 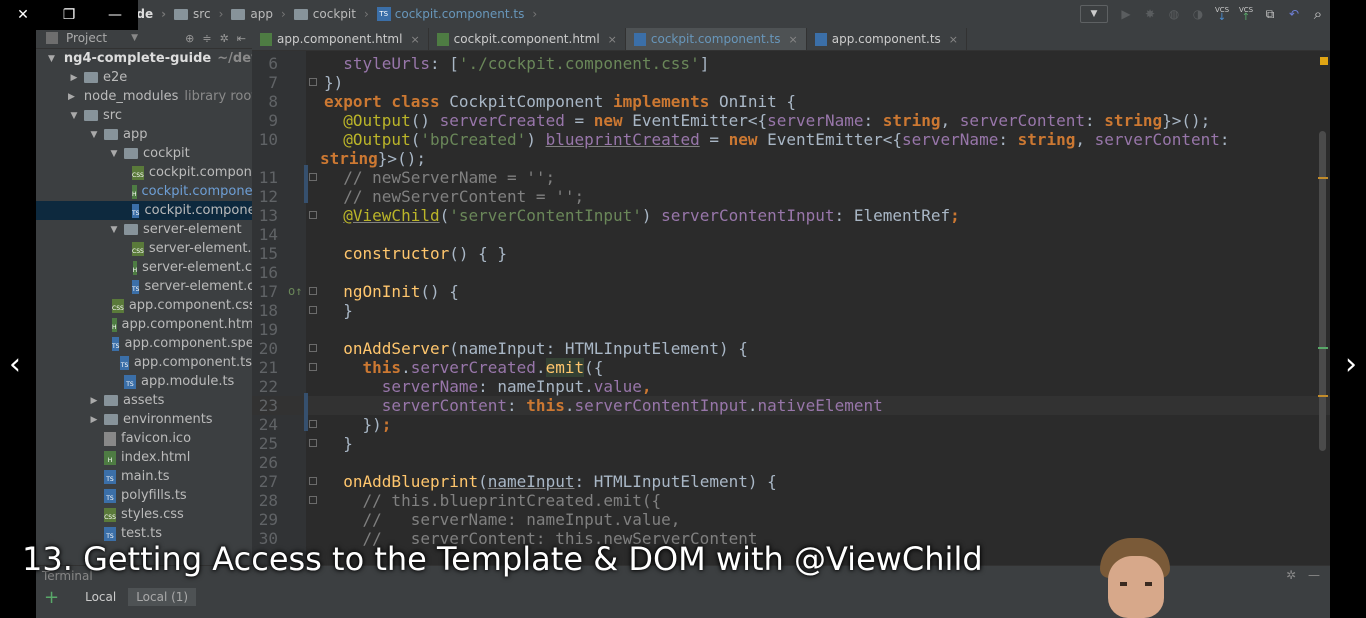 I want to click on code-line: 28 // this.blueprintCreated.emit({, so click(x=791, y=500).